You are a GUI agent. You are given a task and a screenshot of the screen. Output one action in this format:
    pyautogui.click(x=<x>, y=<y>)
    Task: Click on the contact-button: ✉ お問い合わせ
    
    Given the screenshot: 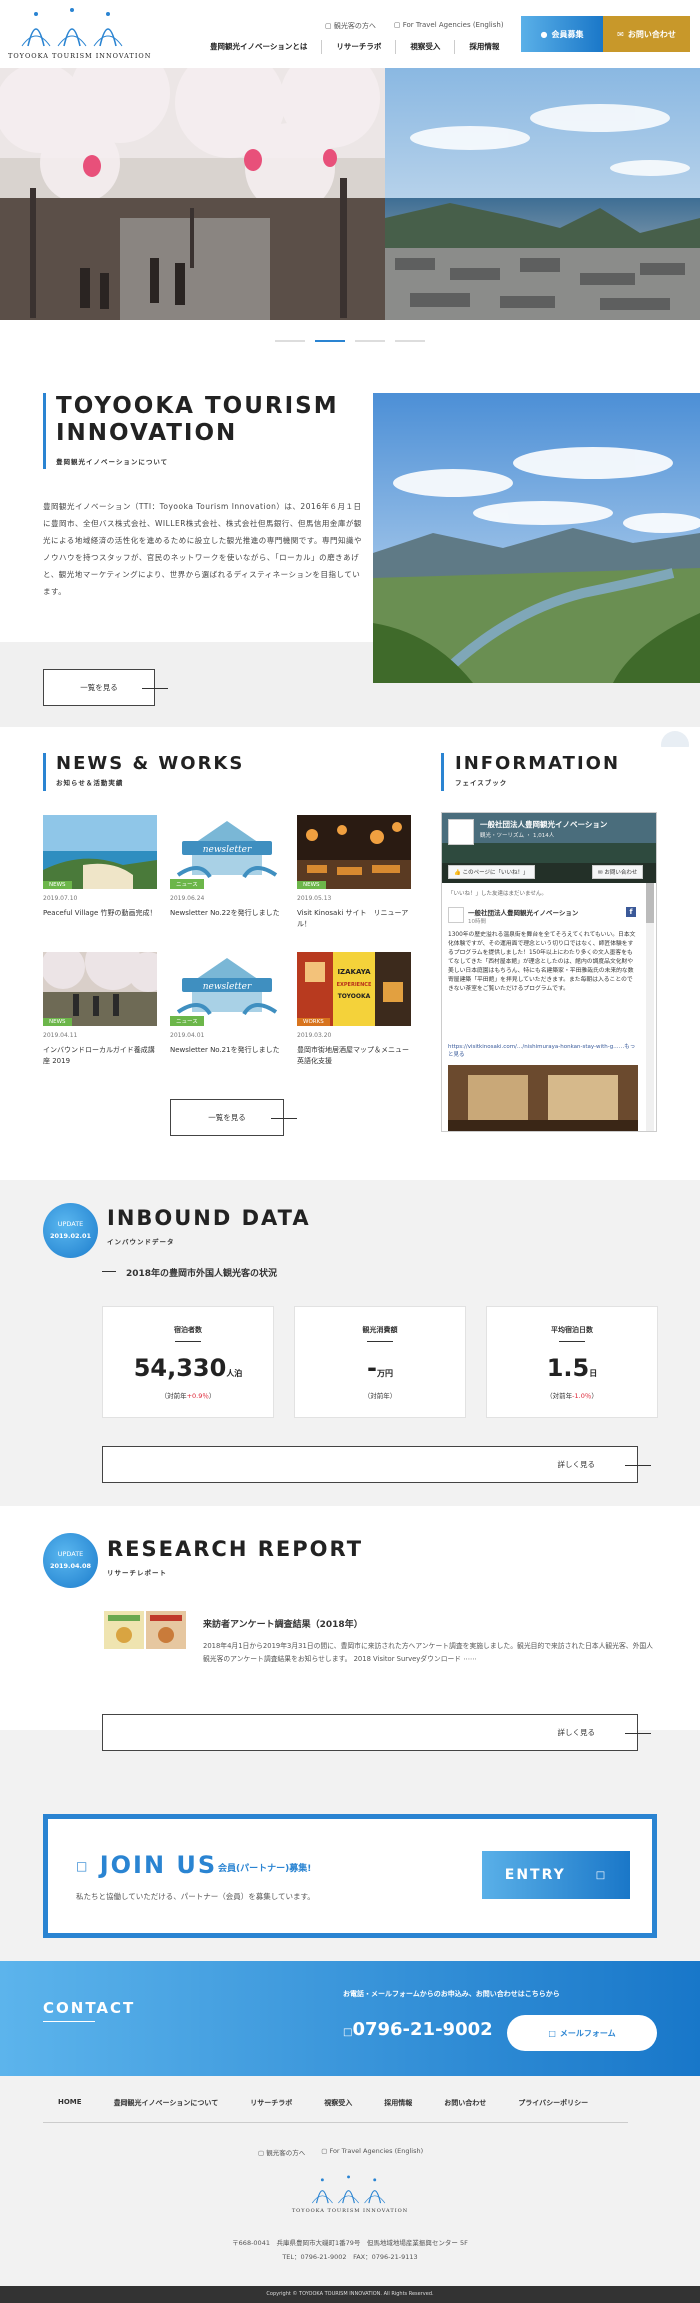 What is the action you would take?
    pyautogui.click(x=646, y=34)
    